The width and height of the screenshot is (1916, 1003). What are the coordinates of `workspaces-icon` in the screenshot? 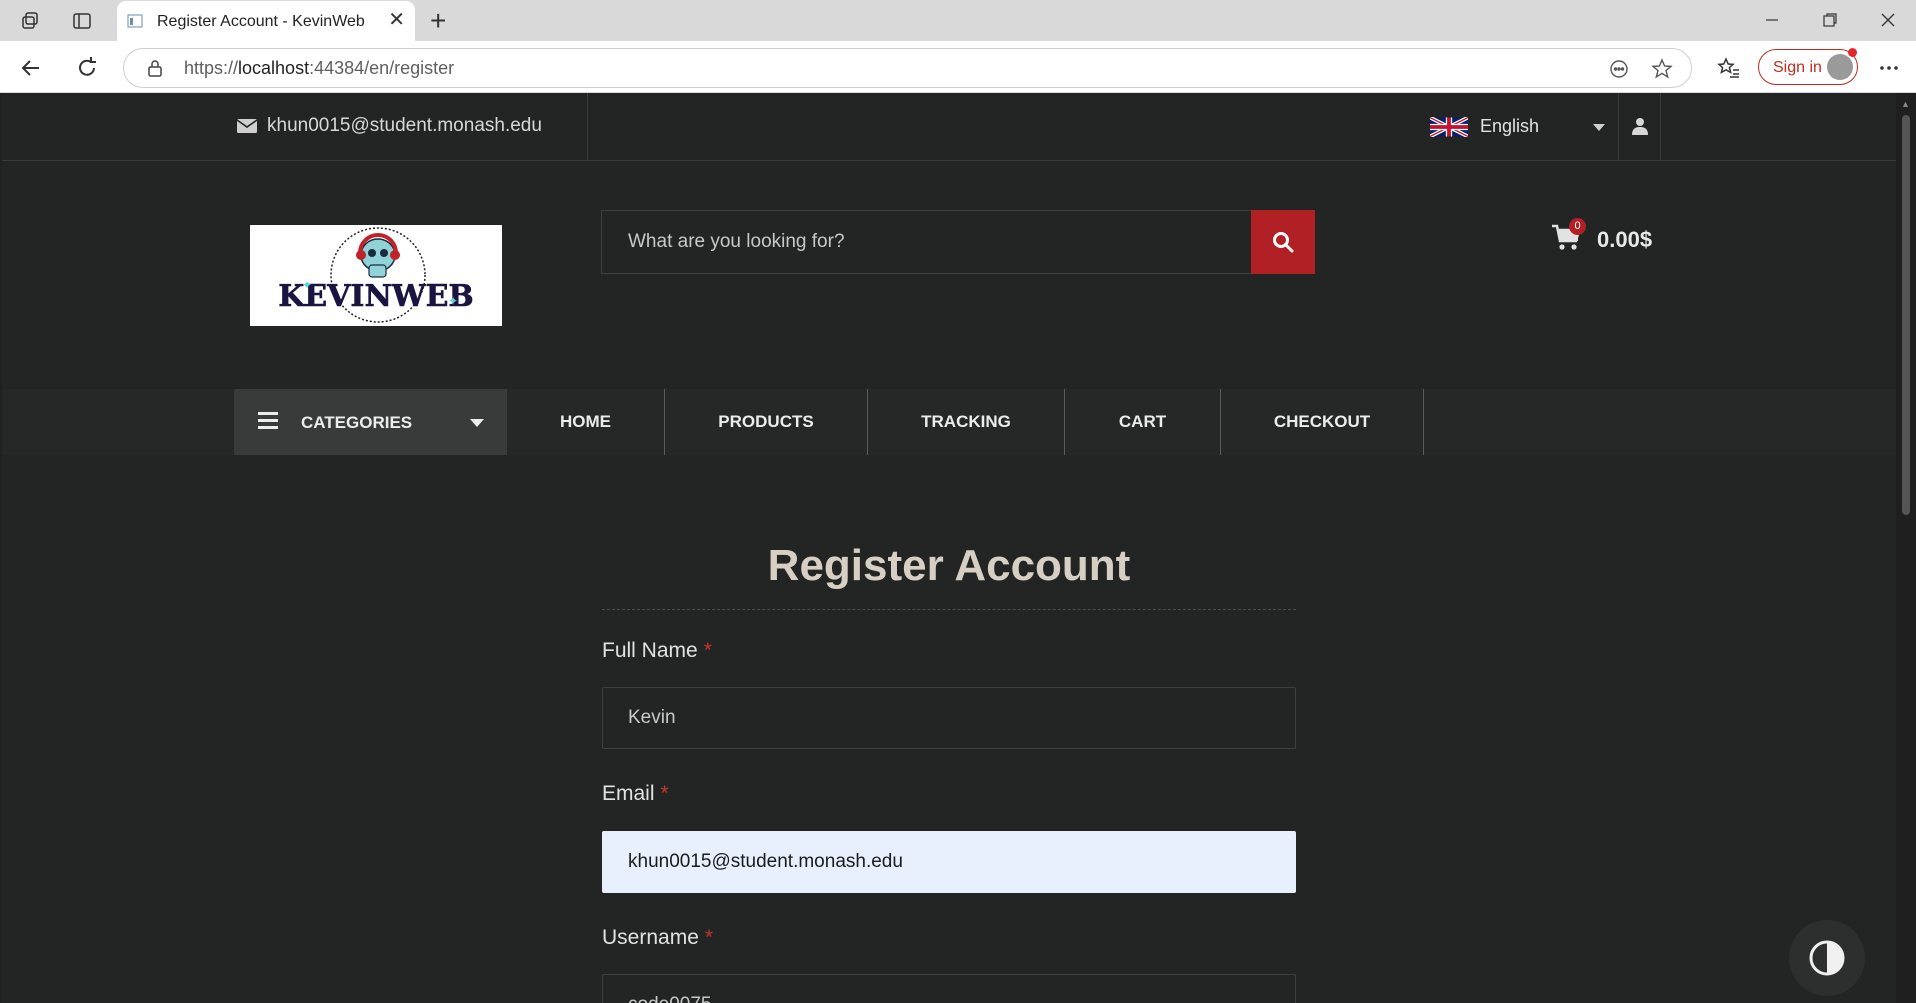 It's located at (30, 21).